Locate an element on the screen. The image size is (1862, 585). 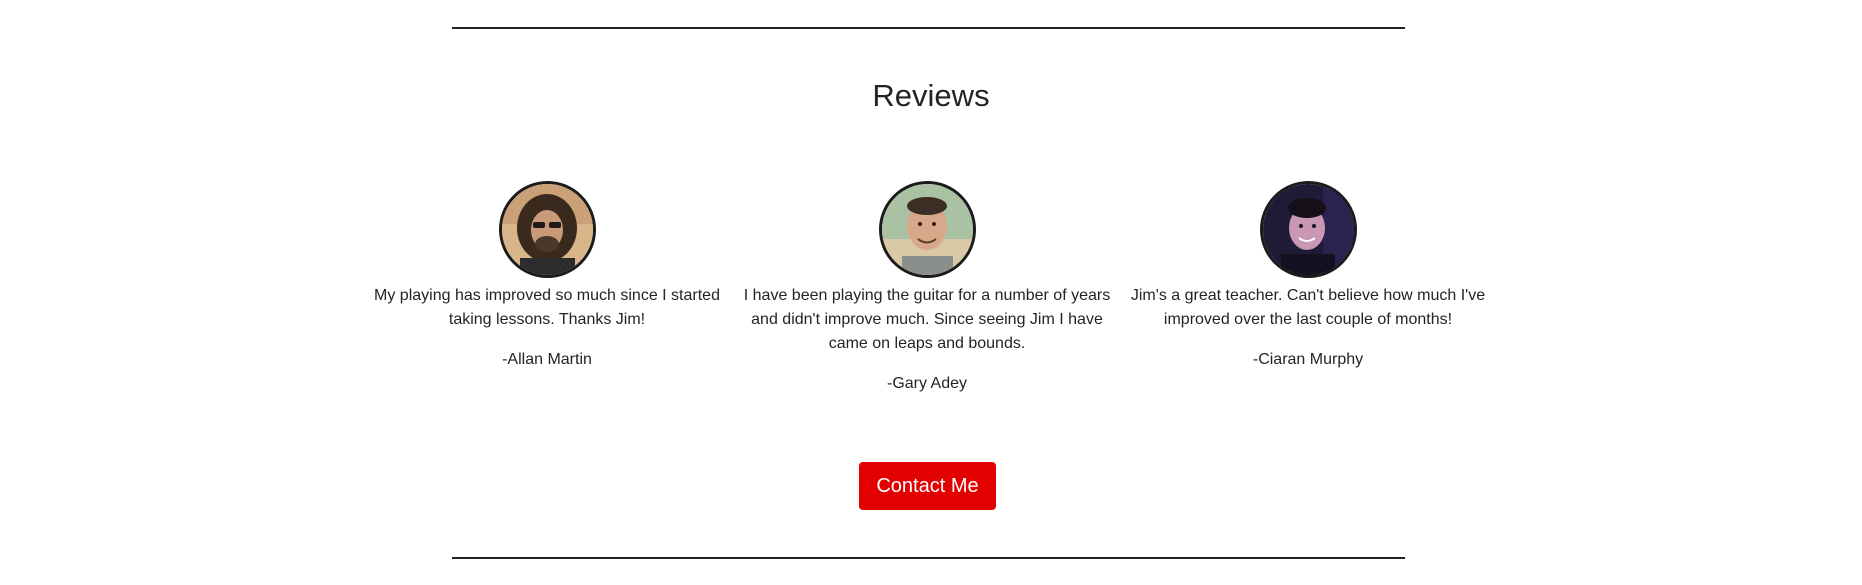
review-author: -Gary Adey is located at coordinates (927, 383).